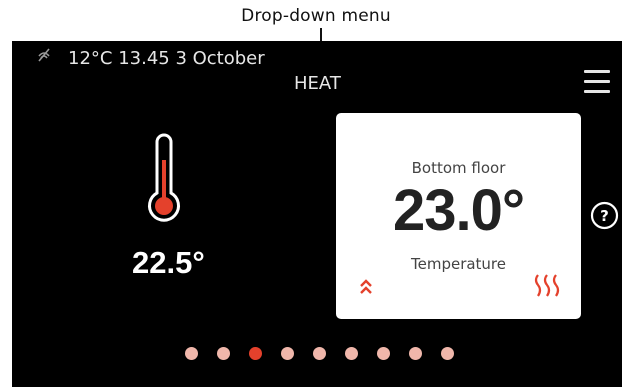  Describe the element at coordinates (166, 58) in the screenshot. I see `status-text: 12°C 13.45 3 October` at that location.